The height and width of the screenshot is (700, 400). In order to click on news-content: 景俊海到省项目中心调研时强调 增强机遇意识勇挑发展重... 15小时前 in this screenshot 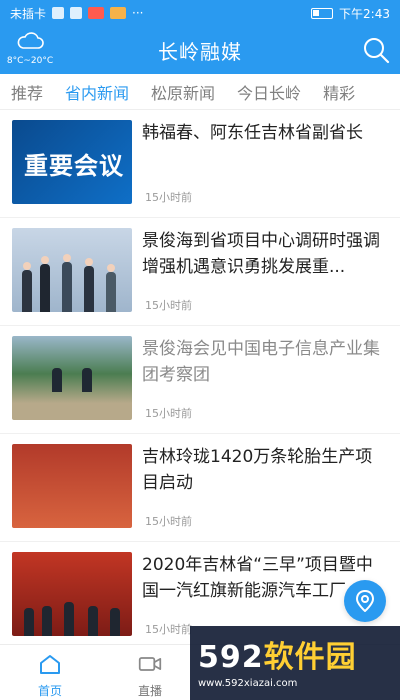, I will do `click(265, 271)`.